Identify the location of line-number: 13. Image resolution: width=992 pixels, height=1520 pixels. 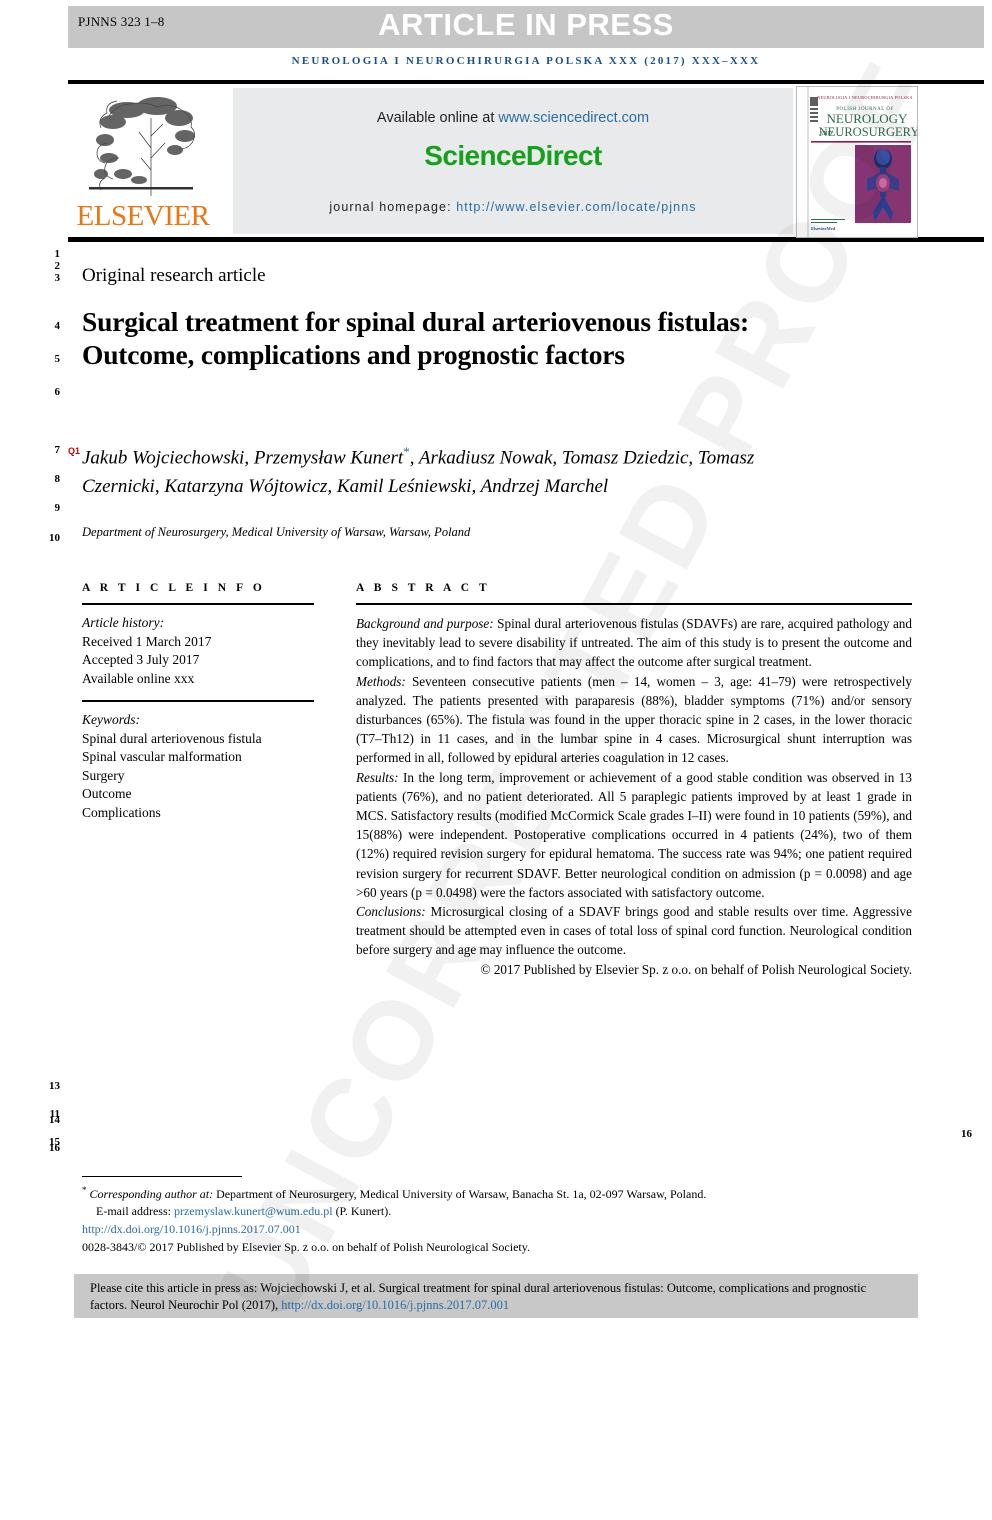
(54, 1086).